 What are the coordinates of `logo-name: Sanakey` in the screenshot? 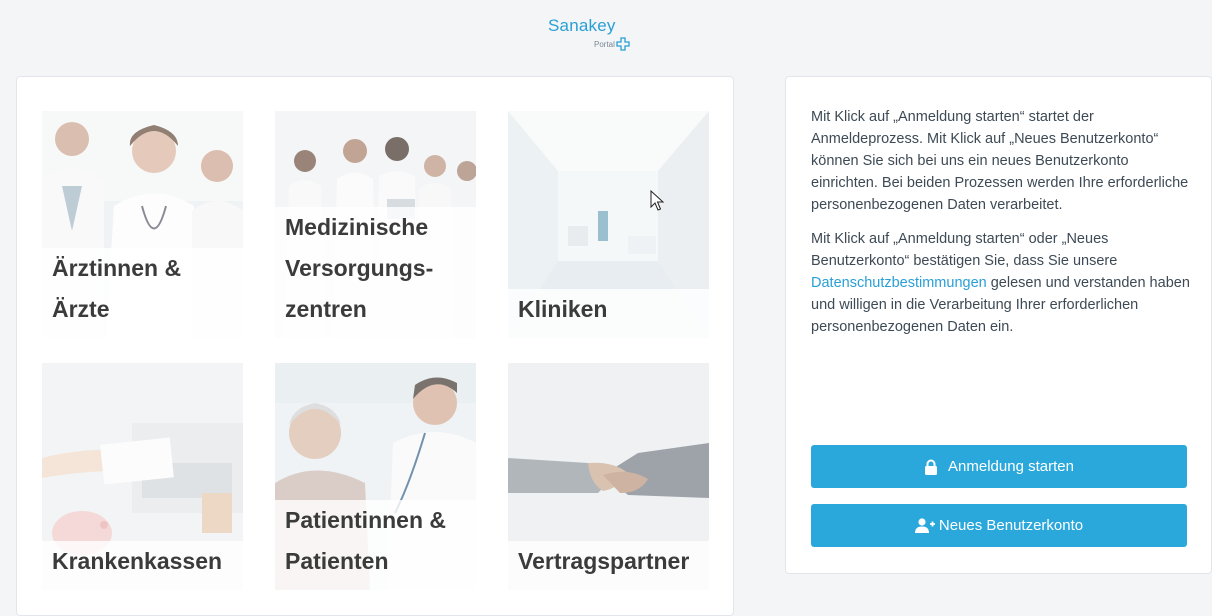 It's located at (582, 25).